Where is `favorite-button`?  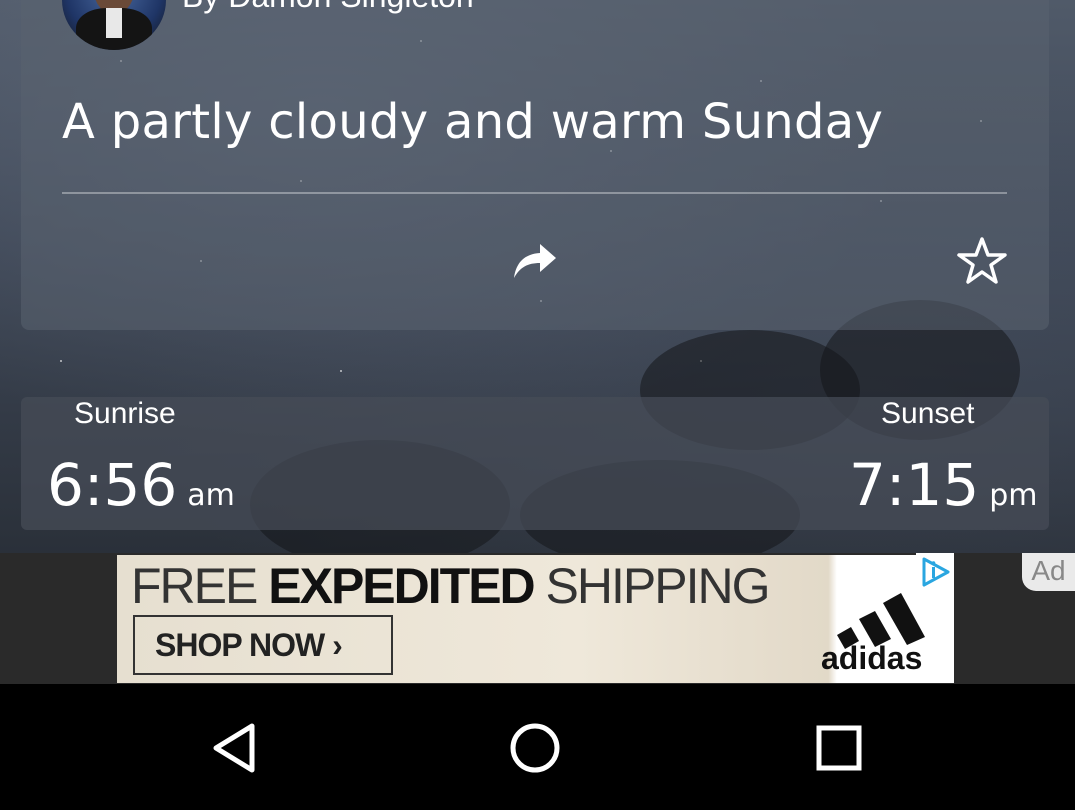 favorite-button is located at coordinates (982, 261).